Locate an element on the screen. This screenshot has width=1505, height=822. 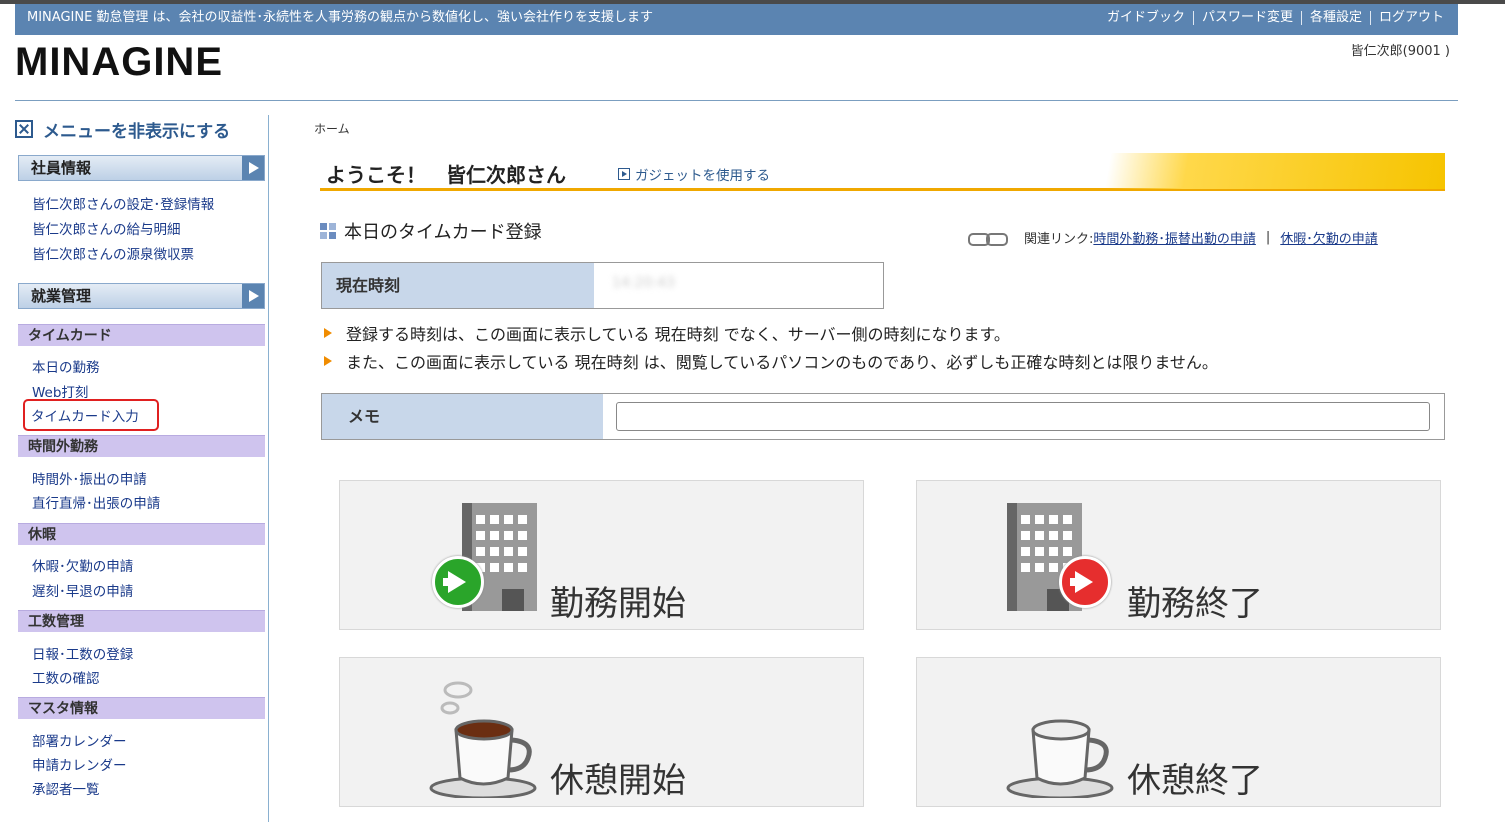
sidebar-item-settings-info: 皆仁次郎さんの設定･登録情報 is located at coordinates (123, 203).